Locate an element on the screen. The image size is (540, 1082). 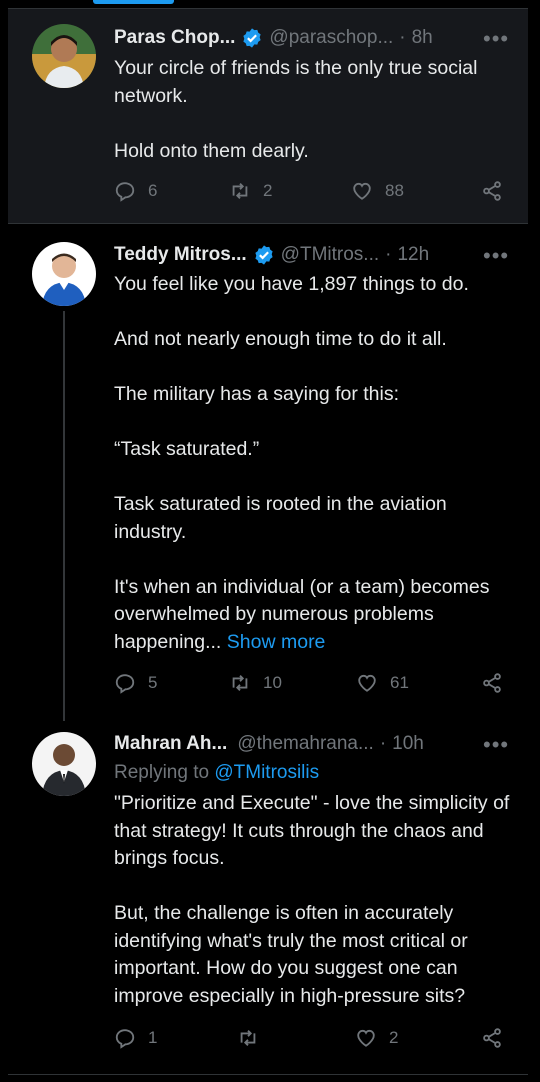
repost-button is located at coordinates (254, 1038).